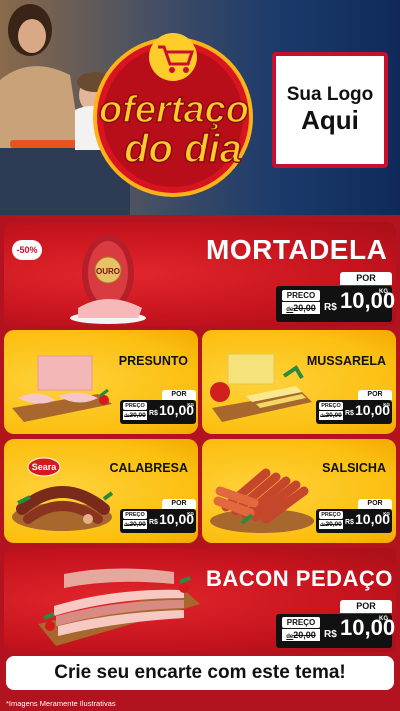  Describe the element at coordinates (173, 57) in the screenshot. I see `cart-icon` at that location.